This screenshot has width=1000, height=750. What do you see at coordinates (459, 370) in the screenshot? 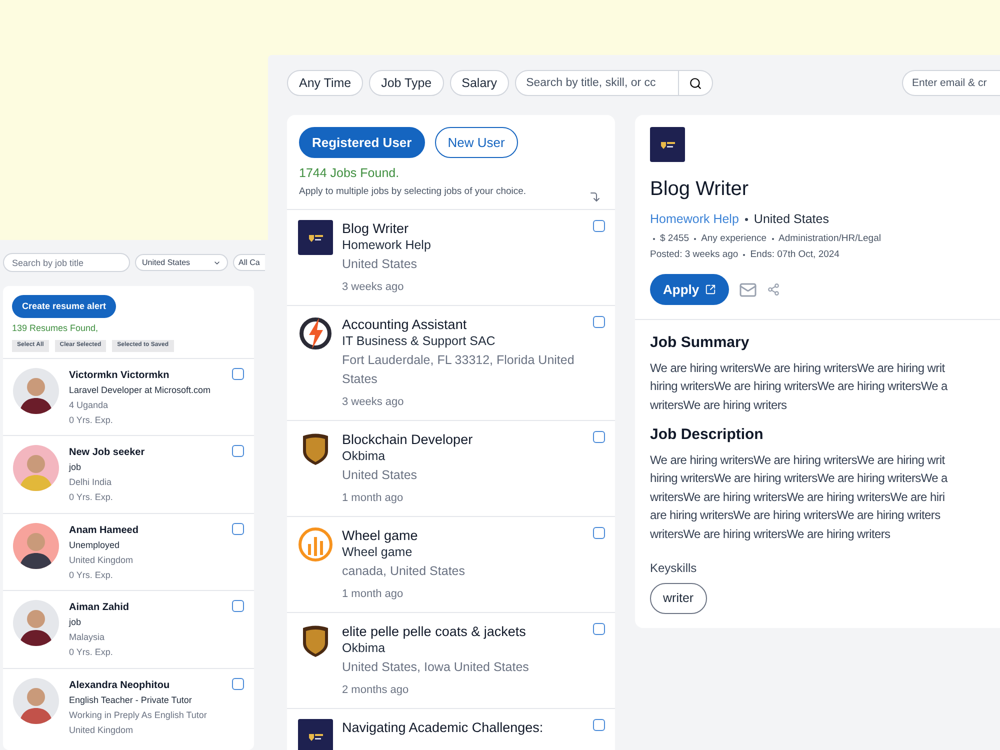
I see `job-location: Fort Lauderdale, FL 33312, Florida United States` at bounding box center [459, 370].